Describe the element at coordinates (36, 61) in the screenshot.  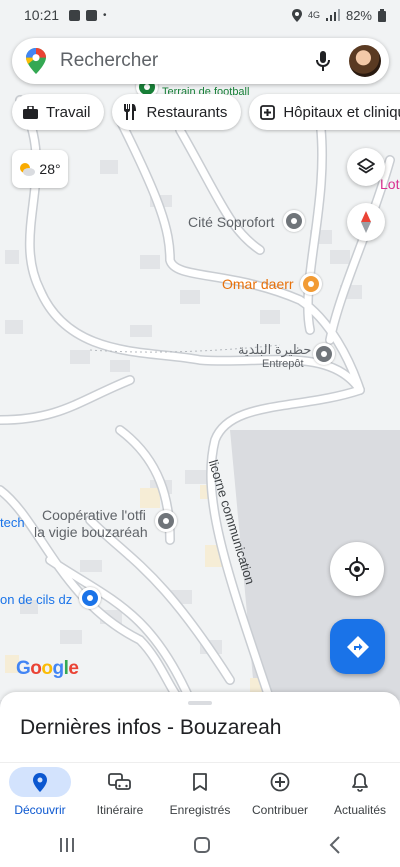
I see `maps-logo-icon` at that location.